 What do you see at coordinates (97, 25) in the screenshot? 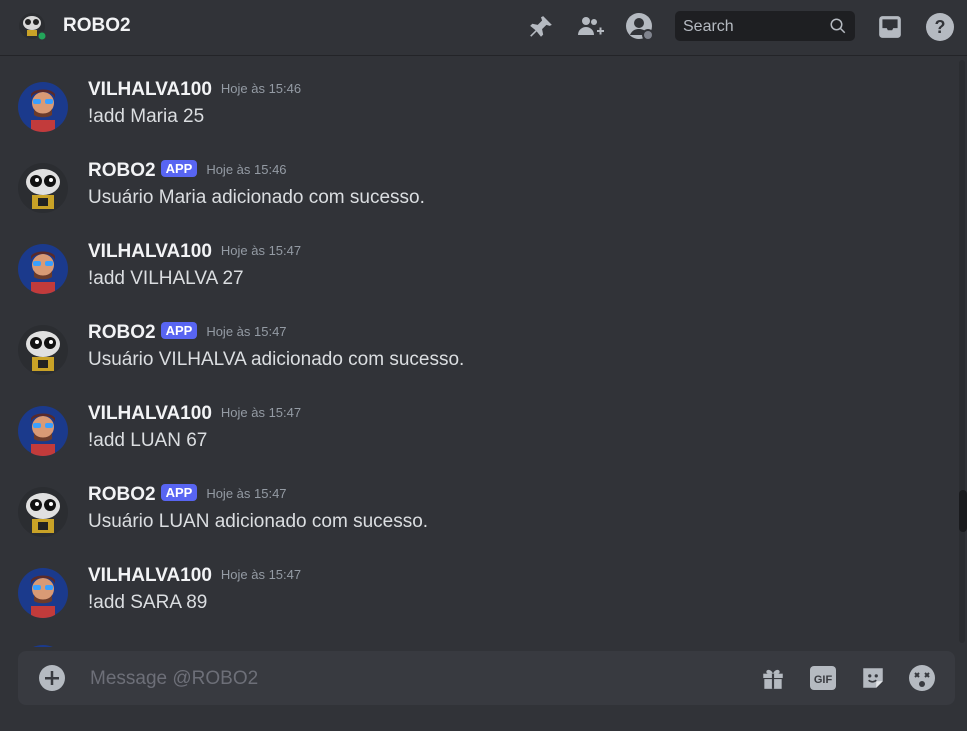
I see `channel-title: ROBO2` at bounding box center [97, 25].